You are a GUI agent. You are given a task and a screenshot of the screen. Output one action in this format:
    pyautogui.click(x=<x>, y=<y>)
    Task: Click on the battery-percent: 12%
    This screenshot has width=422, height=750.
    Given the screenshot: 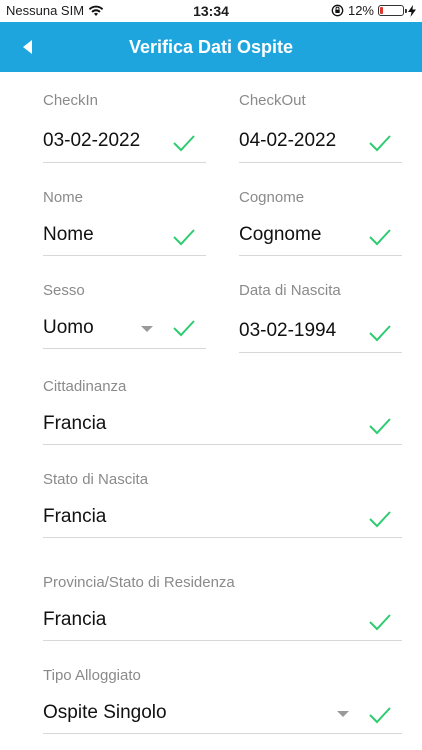 What is the action you would take?
    pyautogui.click(x=360, y=10)
    